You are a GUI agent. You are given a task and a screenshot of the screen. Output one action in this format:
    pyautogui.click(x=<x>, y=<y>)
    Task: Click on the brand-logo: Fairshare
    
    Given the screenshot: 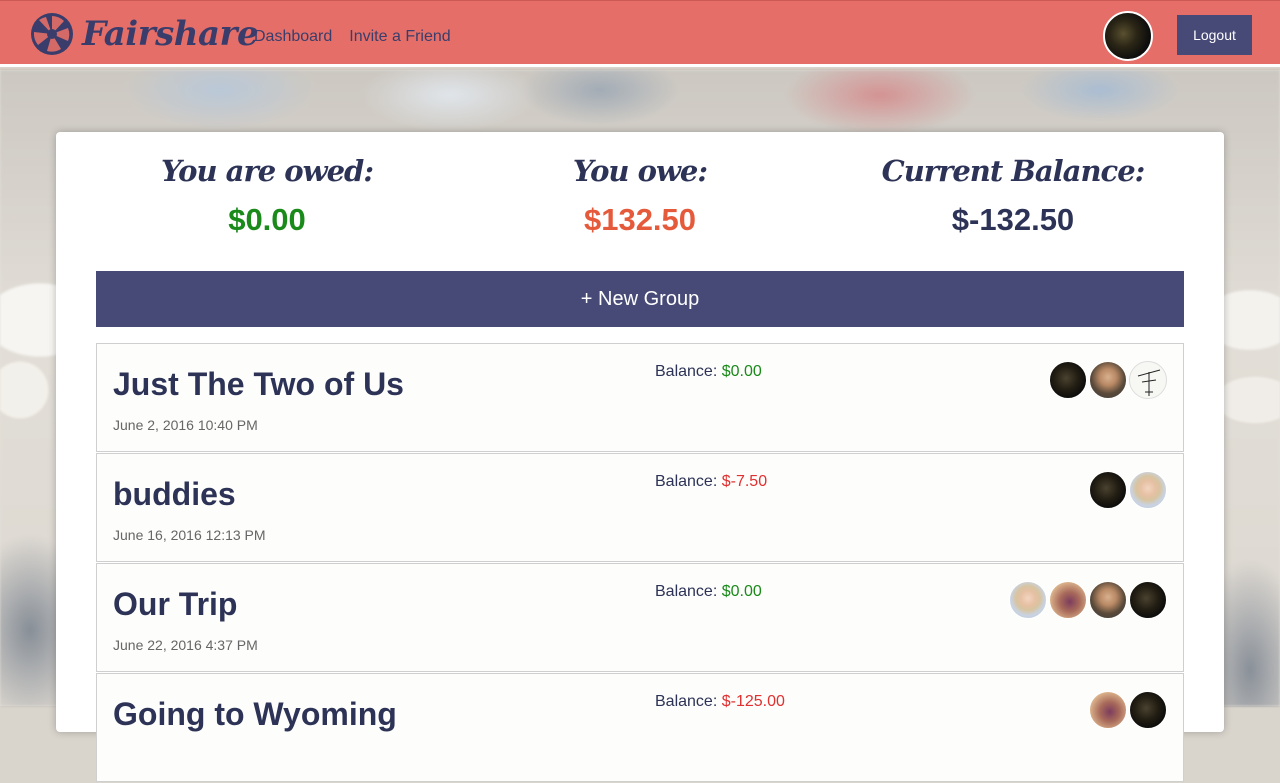 What is the action you would take?
    pyautogui.click(x=144, y=34)
    